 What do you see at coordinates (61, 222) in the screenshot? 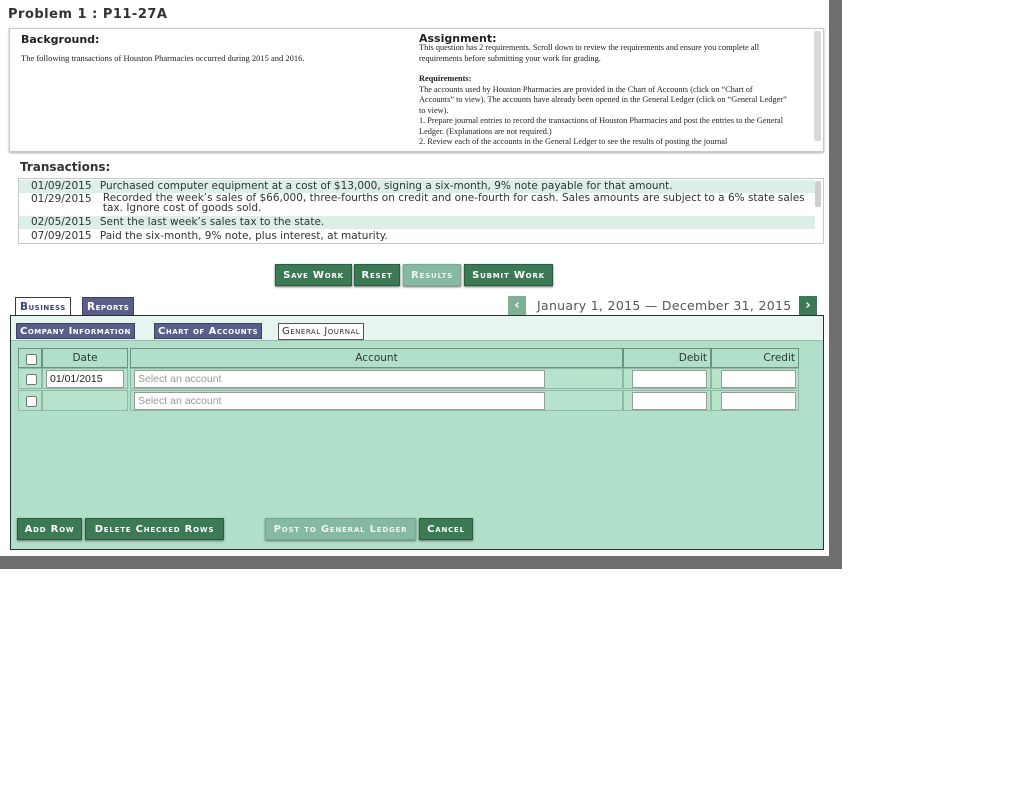
I see `transaction-date: 02/05/2015` at bounding box center [61, 222].